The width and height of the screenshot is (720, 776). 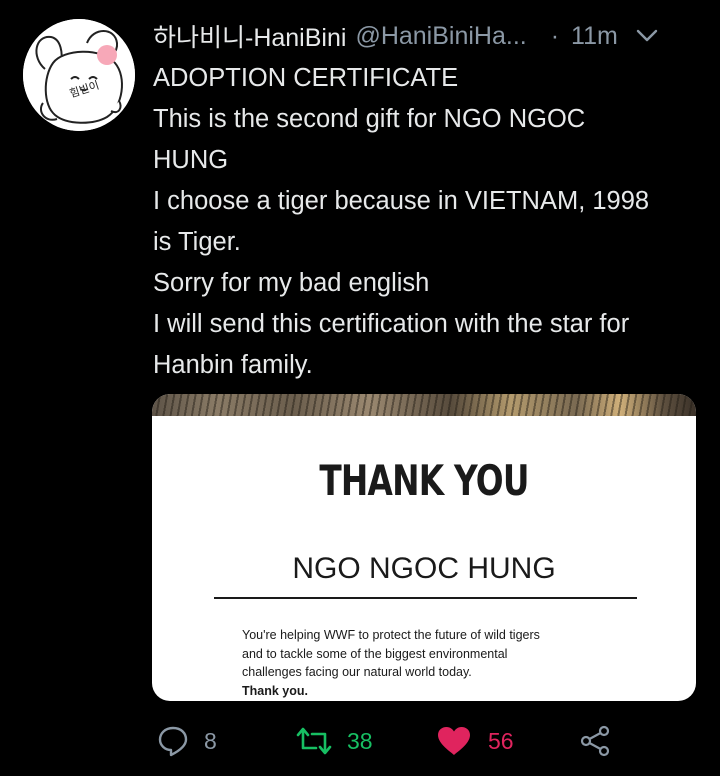 What do you see at coordinates (424, 480) in the screenshot?
I see `certificate-title: THANK YOU` at bounding box center [424, 480].